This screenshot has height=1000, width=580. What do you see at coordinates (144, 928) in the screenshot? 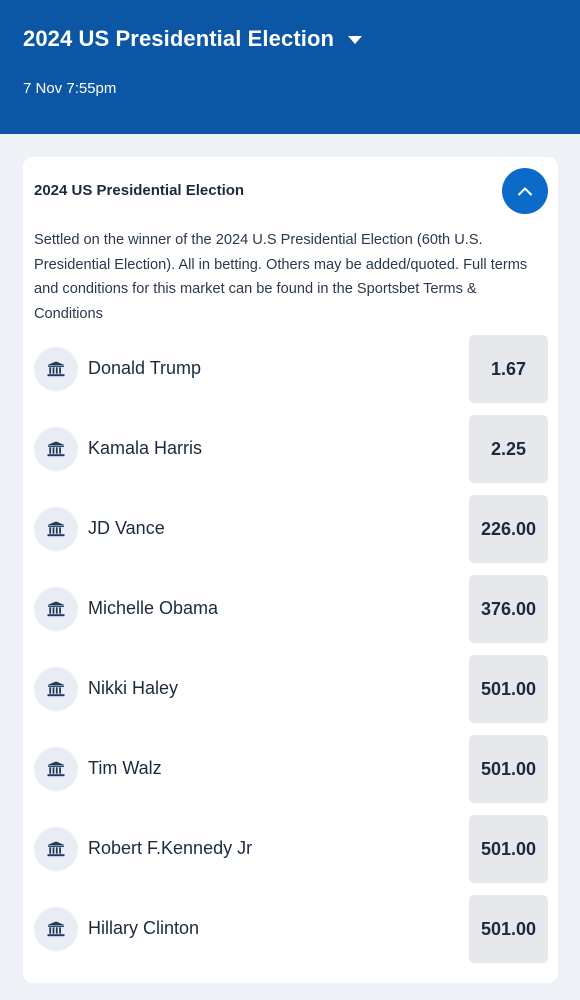
I see `runner-name: Hillary Clinton` at bounding box center [144, 928].